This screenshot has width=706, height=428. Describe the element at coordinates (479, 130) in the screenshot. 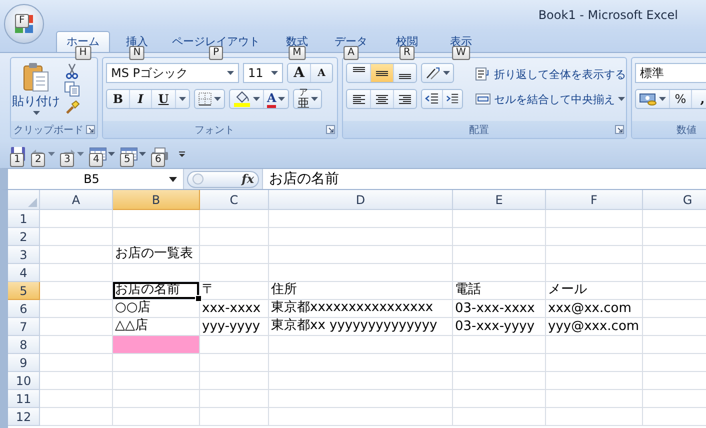

I see `group-title: 配置` at that location.